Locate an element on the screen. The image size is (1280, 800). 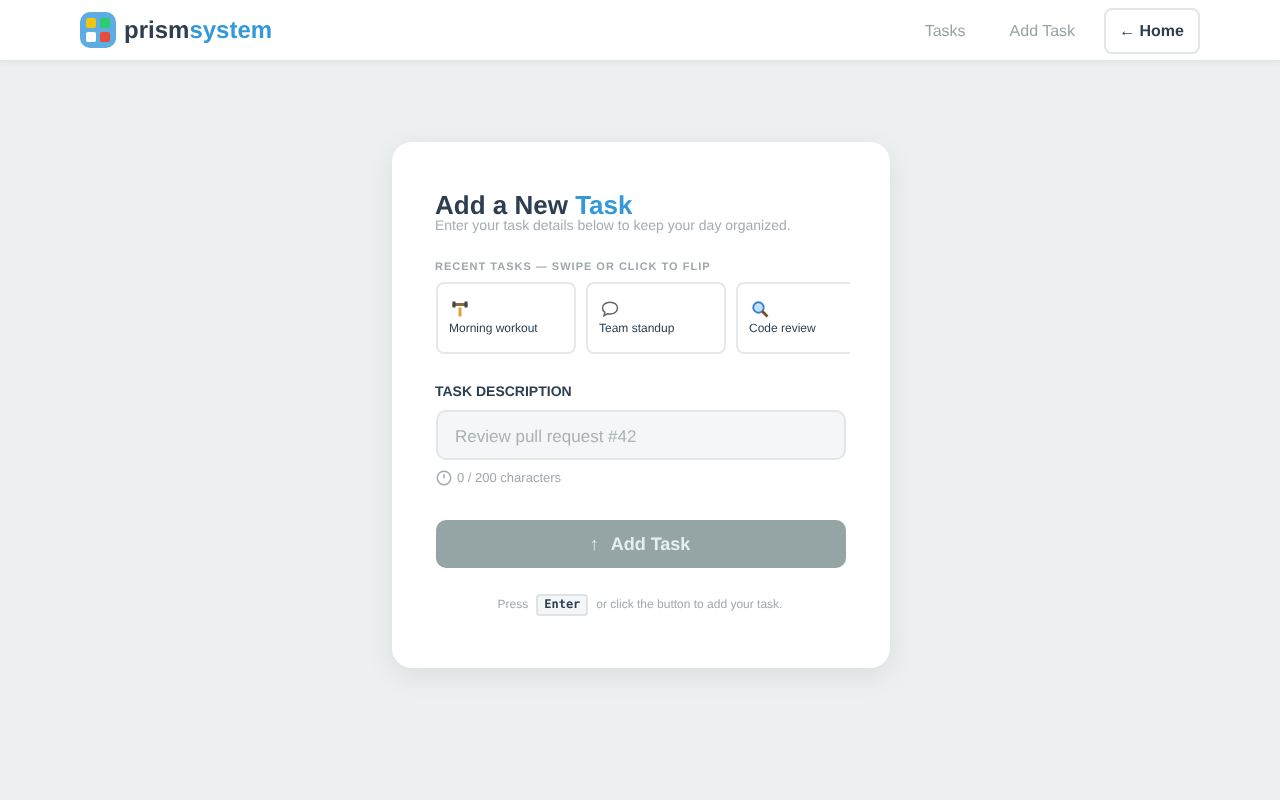
task-input: Review pull request #42 is located at coordinates (640, 435).